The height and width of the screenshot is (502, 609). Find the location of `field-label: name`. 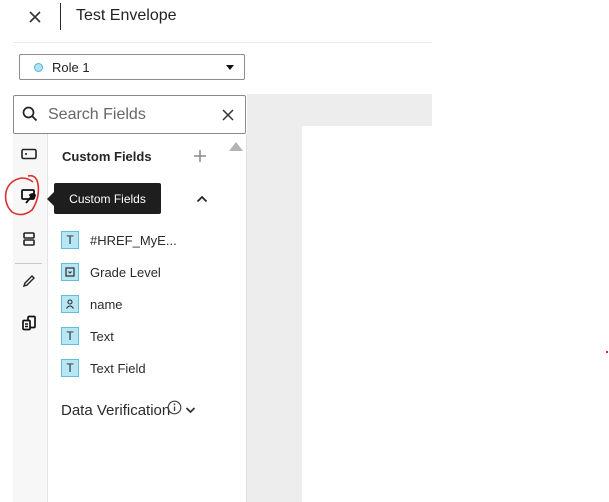

field-label: name is located at coordinates (106, 304).